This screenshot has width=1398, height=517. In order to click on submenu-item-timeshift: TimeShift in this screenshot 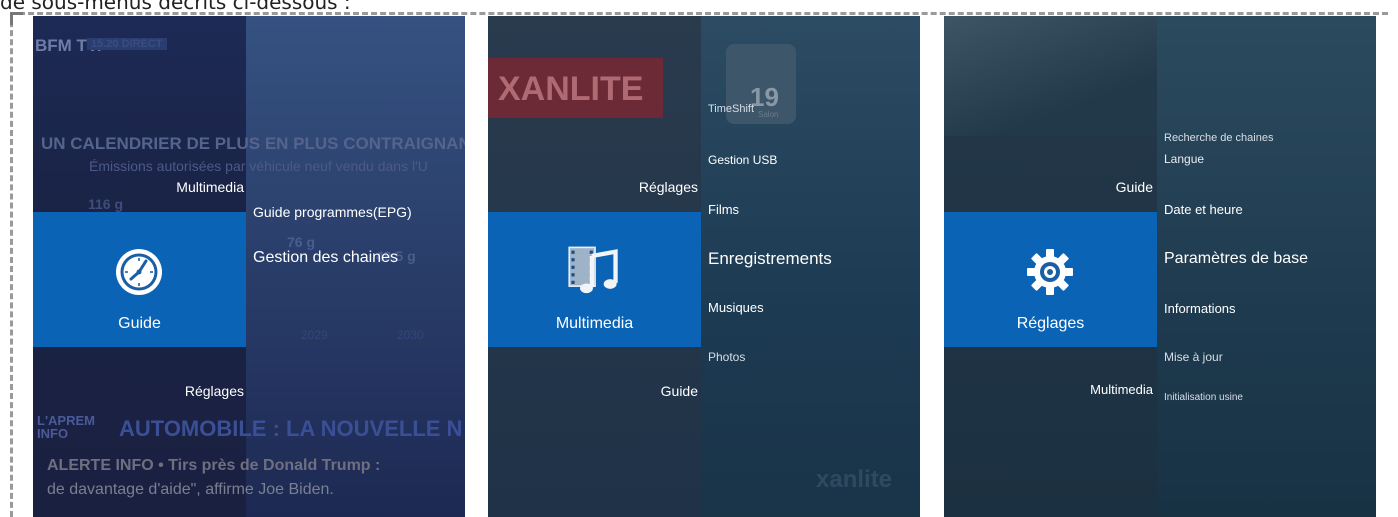, I will do `click(731, 109)`.